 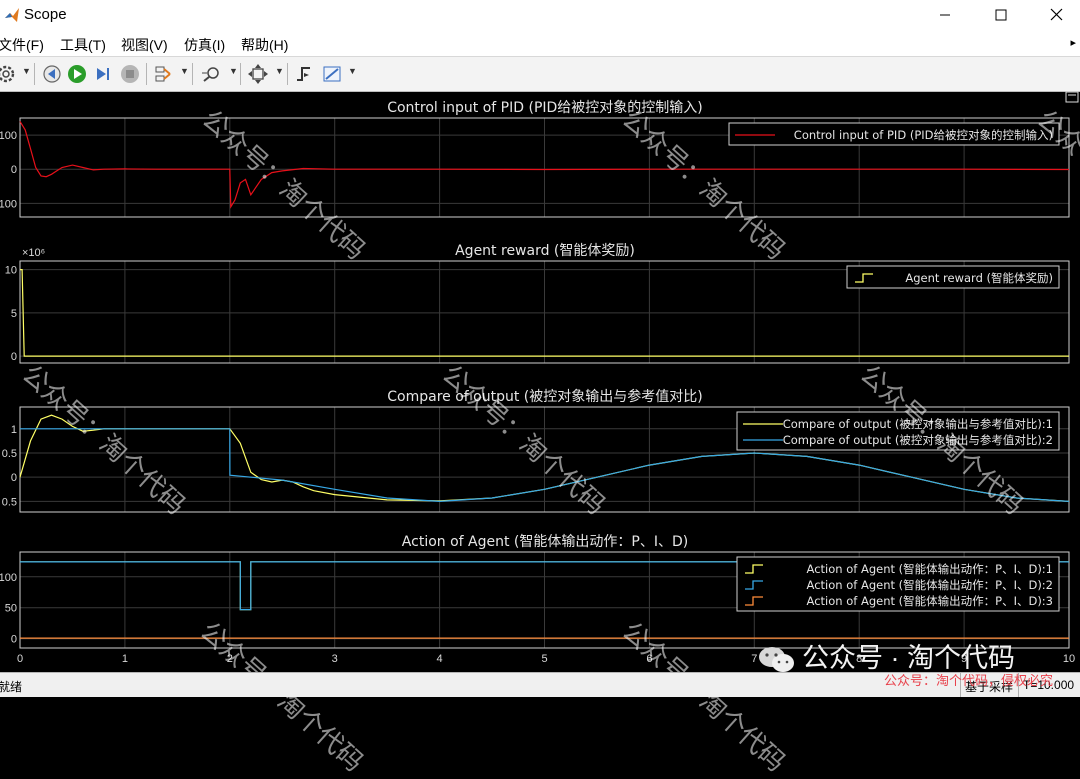 What do you see at coordinates (83, 45) in the screenshot?
I see `menu-tools: 工具(T)` at bounding box center [83, 45].